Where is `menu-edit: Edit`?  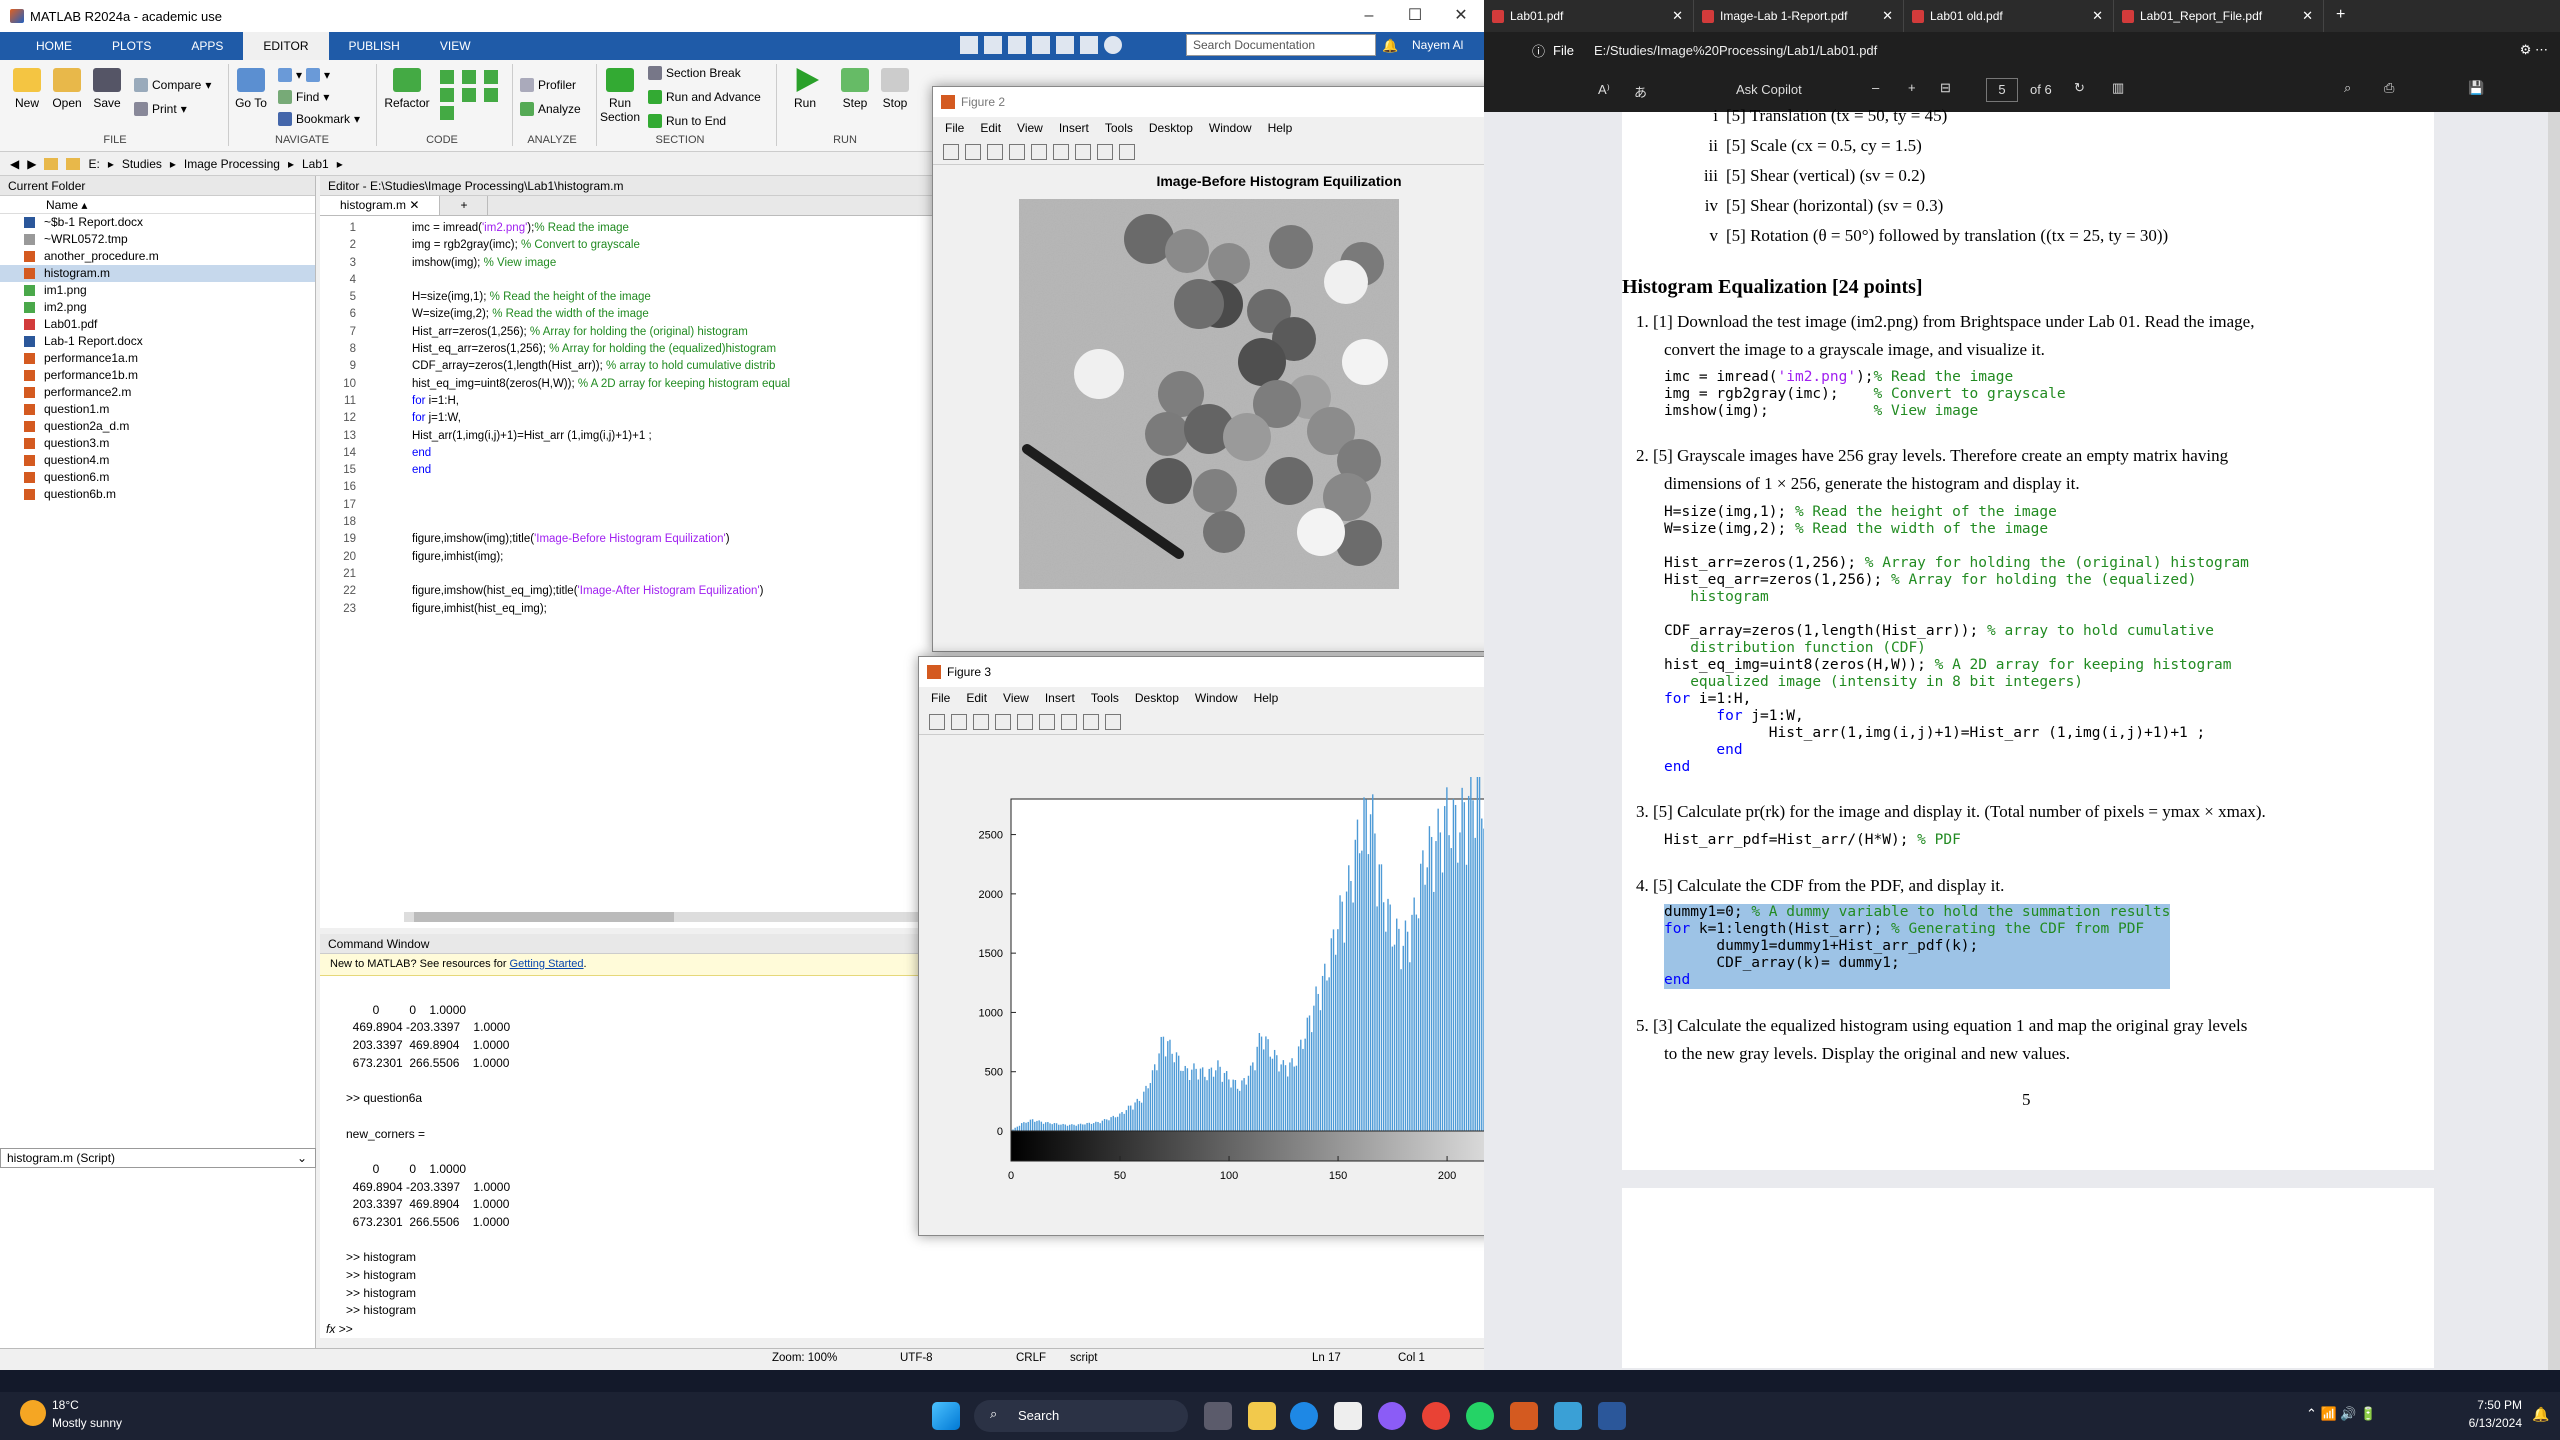
menu-edit: Edit is located at coordinates (990, 128).